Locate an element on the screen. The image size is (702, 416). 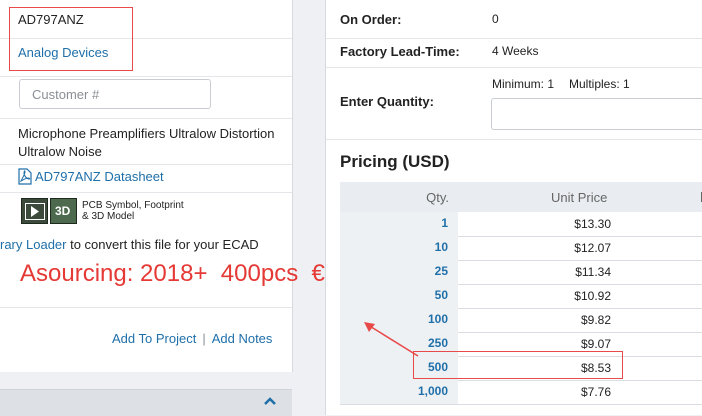
pricing-title: Pricing (USD) is located at coordinates (395, 161).